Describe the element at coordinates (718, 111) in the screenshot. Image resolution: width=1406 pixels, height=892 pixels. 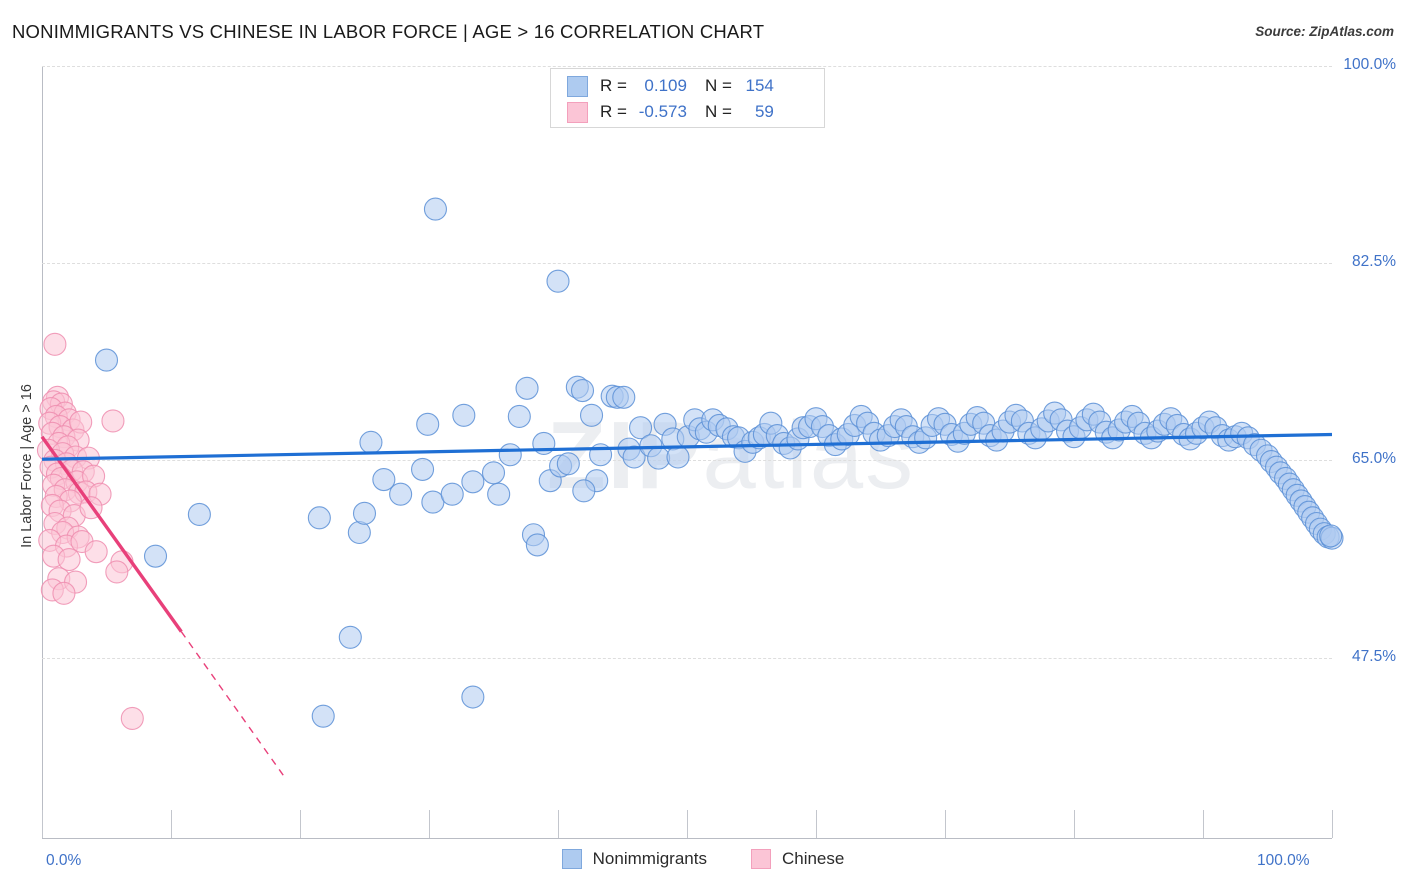
I see `stats-legend-n-label-pink: N =` at that location.